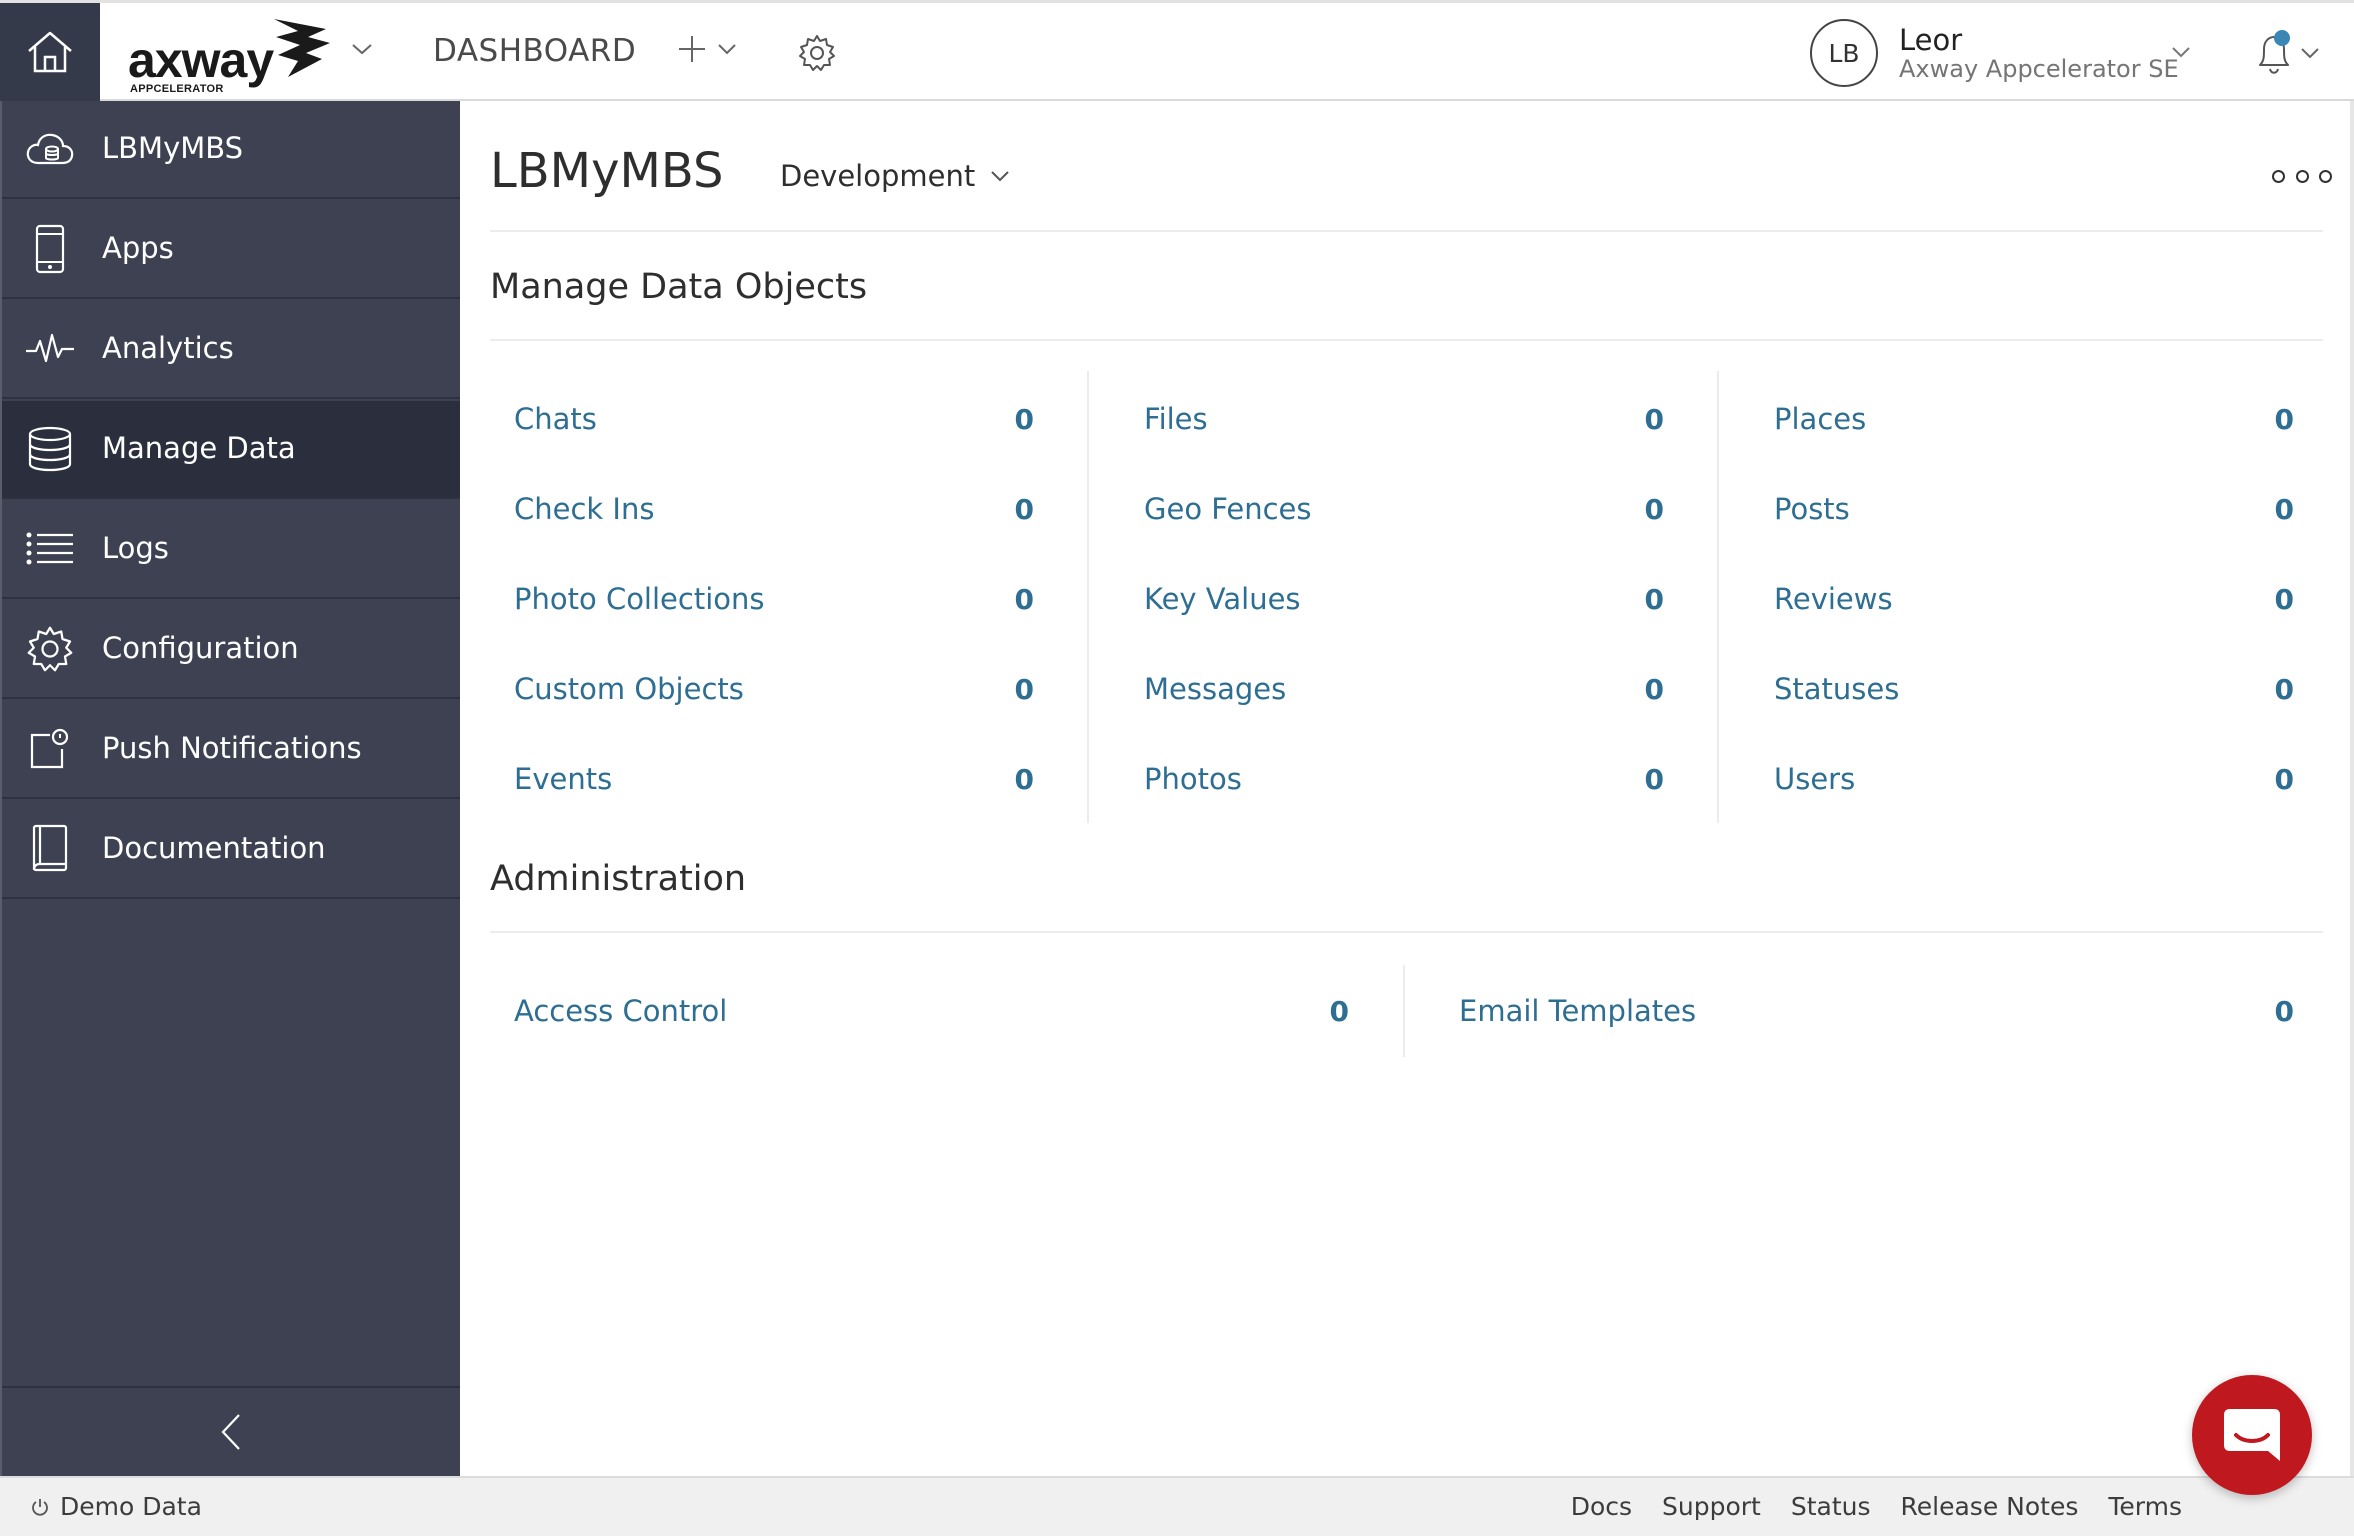 This screenshot has height=1536, width=2354. What do you see at coordinates (555, 419) in the screenshot?
I see `data-object-link: Chats` at bounding box center [555, 419].